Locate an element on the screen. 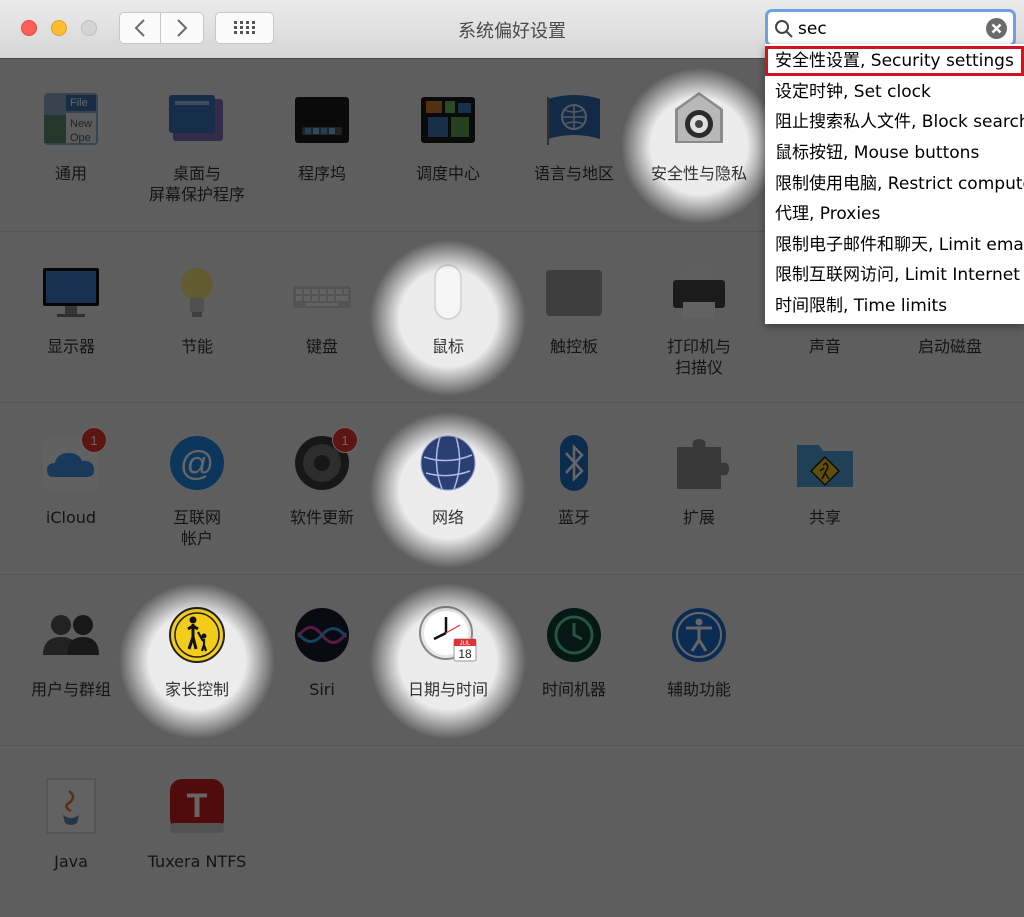 This screenshot has height=917, width=1024. java-icon is located at coordinates (71, 806).